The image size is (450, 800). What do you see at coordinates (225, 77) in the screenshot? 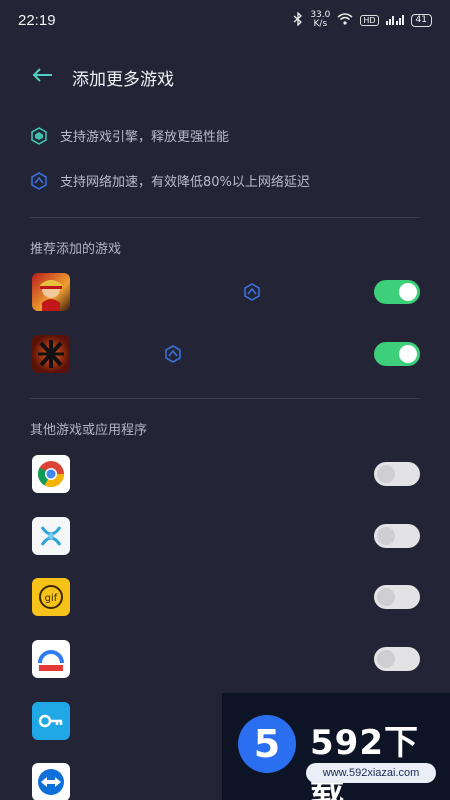
I see `app-bar: 添加更多游戏` at bounding box center [225, 77].